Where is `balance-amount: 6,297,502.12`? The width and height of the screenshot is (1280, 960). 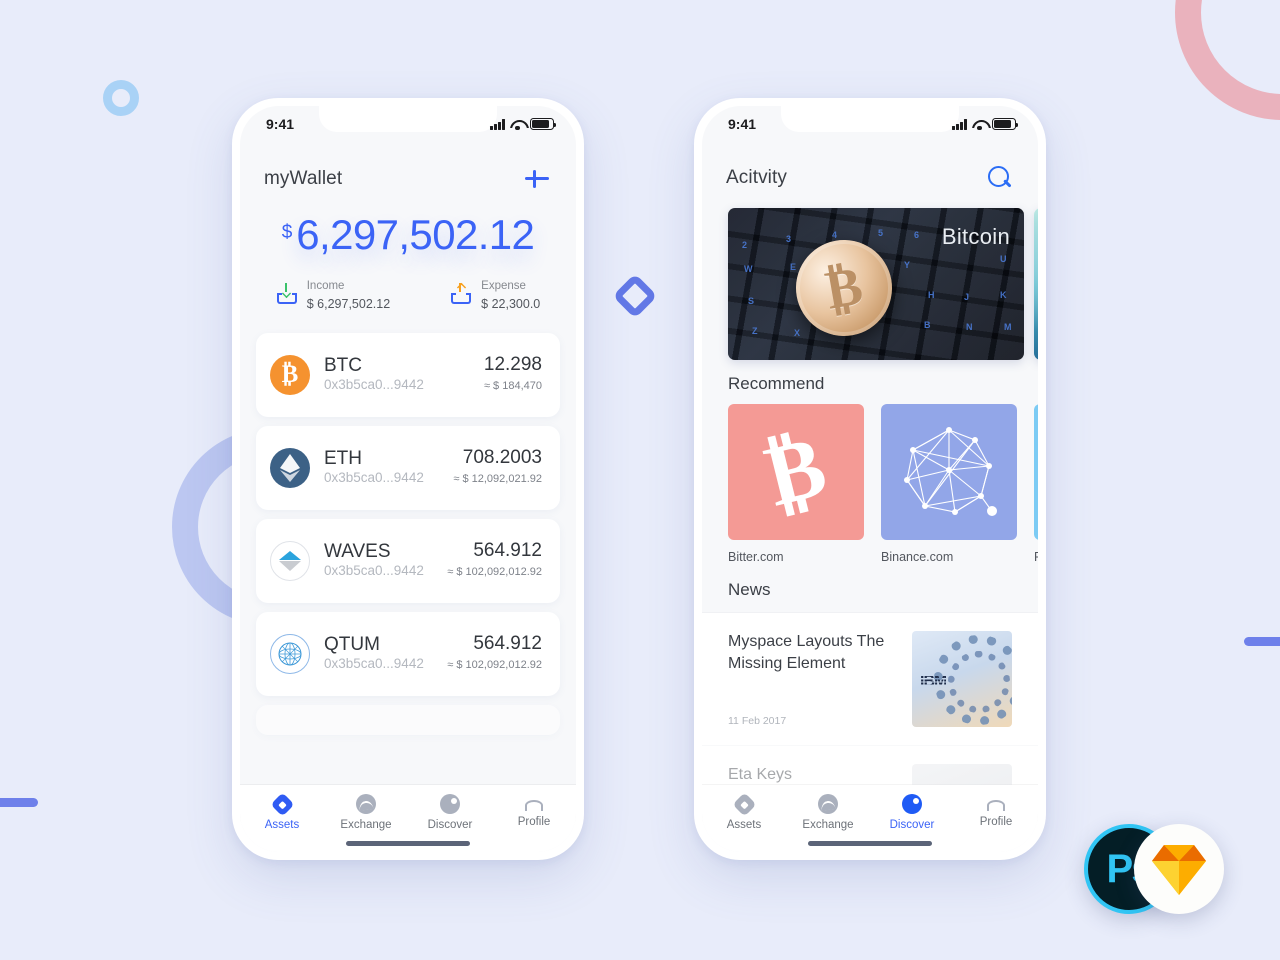
balance-amount: 6,297,502.12 is located at coordinates (415, 234).